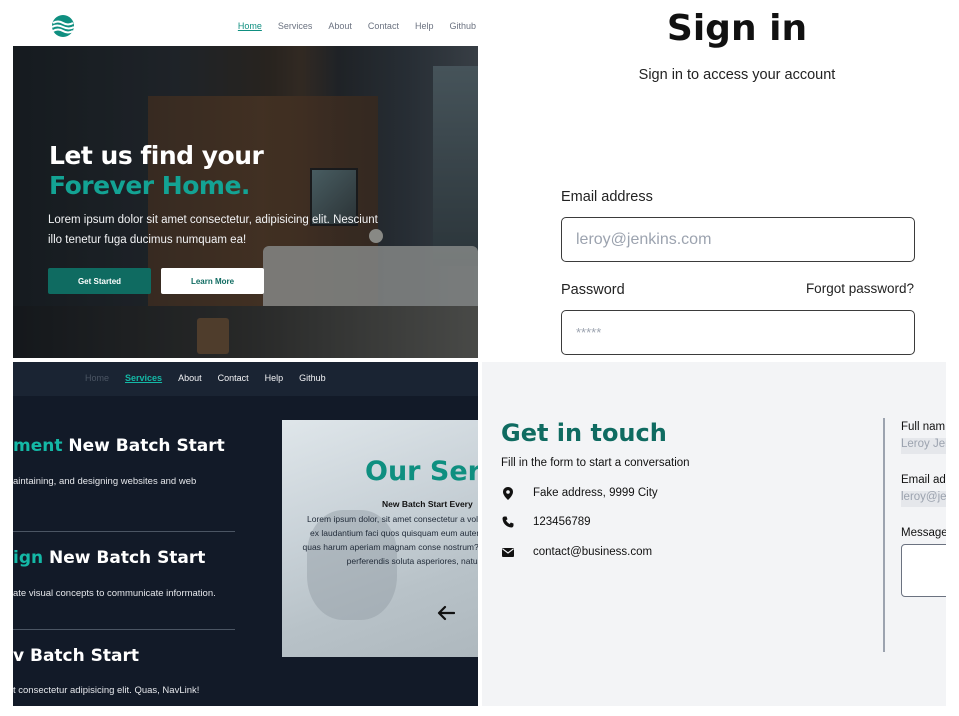 The width and height of the screenshot is (959, 716). Describe the element at coordinates (923, 499) in the screenshot. I see `form-email-input: leroy@je` at that location.